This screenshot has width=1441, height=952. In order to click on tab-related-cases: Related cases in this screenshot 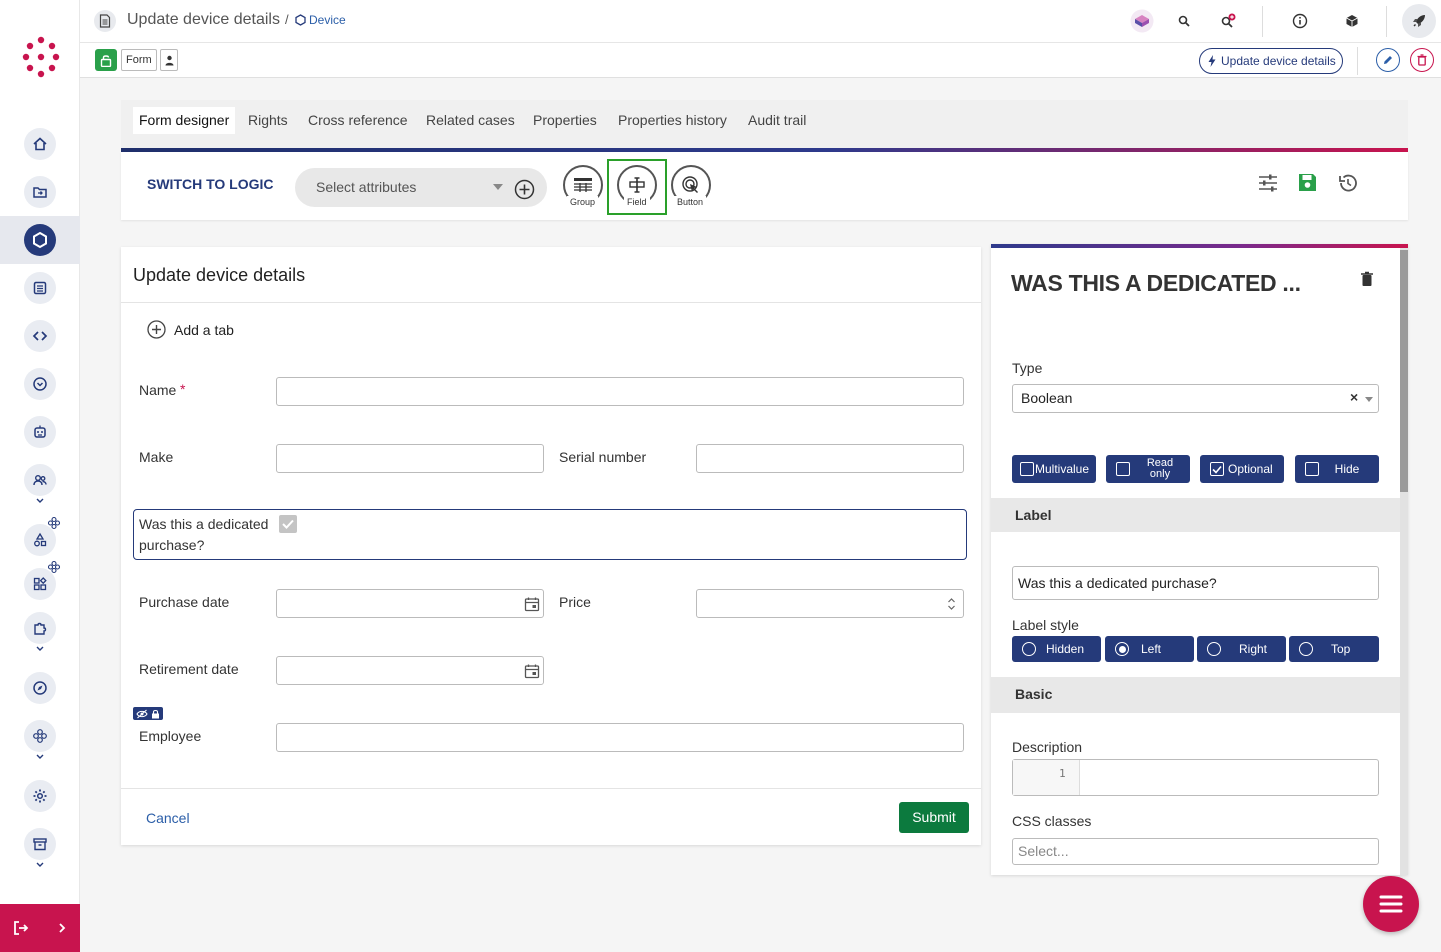, I will do `click(470, 120)`.